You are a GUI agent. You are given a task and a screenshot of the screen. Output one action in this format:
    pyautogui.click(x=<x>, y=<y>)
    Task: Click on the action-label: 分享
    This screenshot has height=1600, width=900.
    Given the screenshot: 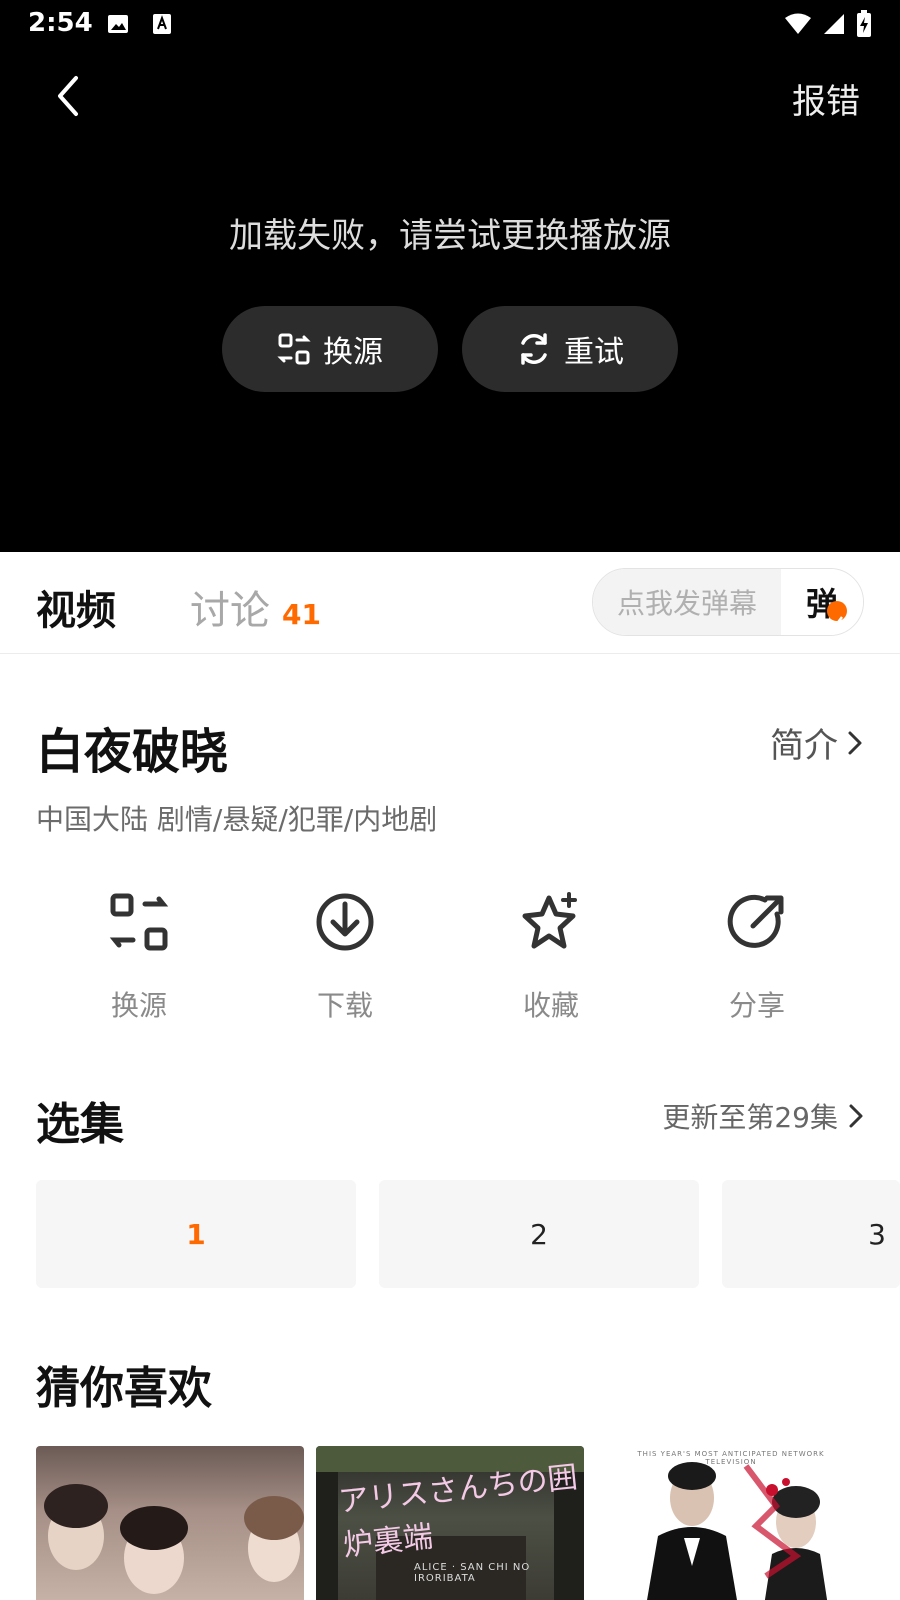 What is the action you would take?
    pyautogui.click(x=756, y=1005)
    